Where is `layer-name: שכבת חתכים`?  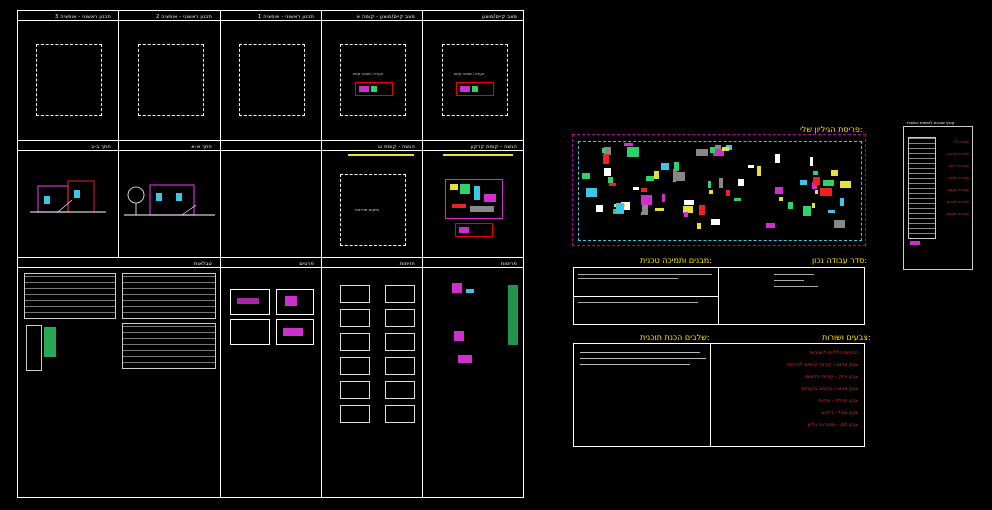
layer-name: שכבת חתכים is located at coordinates (957, 201).